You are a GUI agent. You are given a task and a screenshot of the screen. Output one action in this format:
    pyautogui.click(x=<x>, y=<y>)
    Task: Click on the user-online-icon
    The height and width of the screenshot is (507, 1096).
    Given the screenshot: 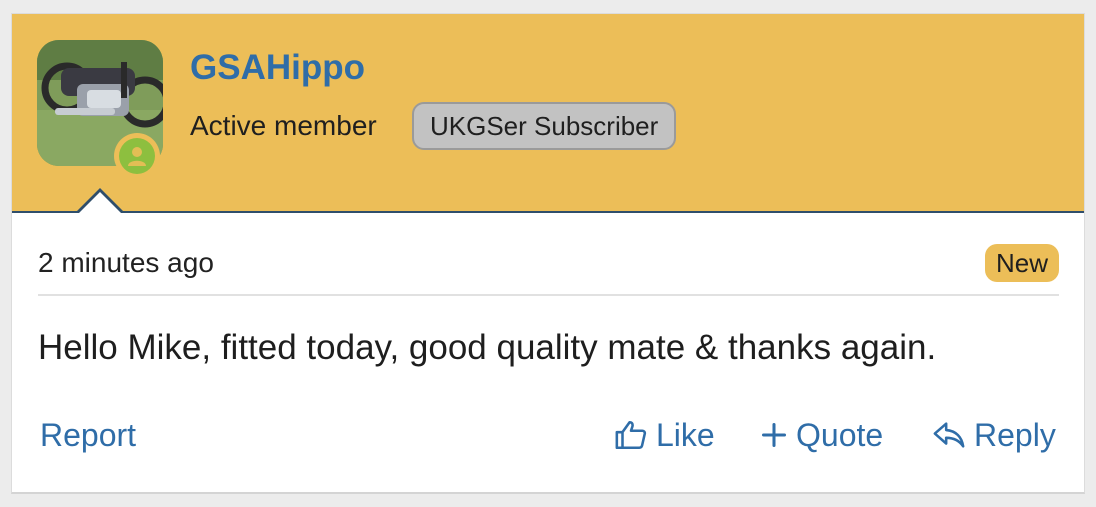 What is the action you would take?
    pyautogui.click(x=137, y=156)
    